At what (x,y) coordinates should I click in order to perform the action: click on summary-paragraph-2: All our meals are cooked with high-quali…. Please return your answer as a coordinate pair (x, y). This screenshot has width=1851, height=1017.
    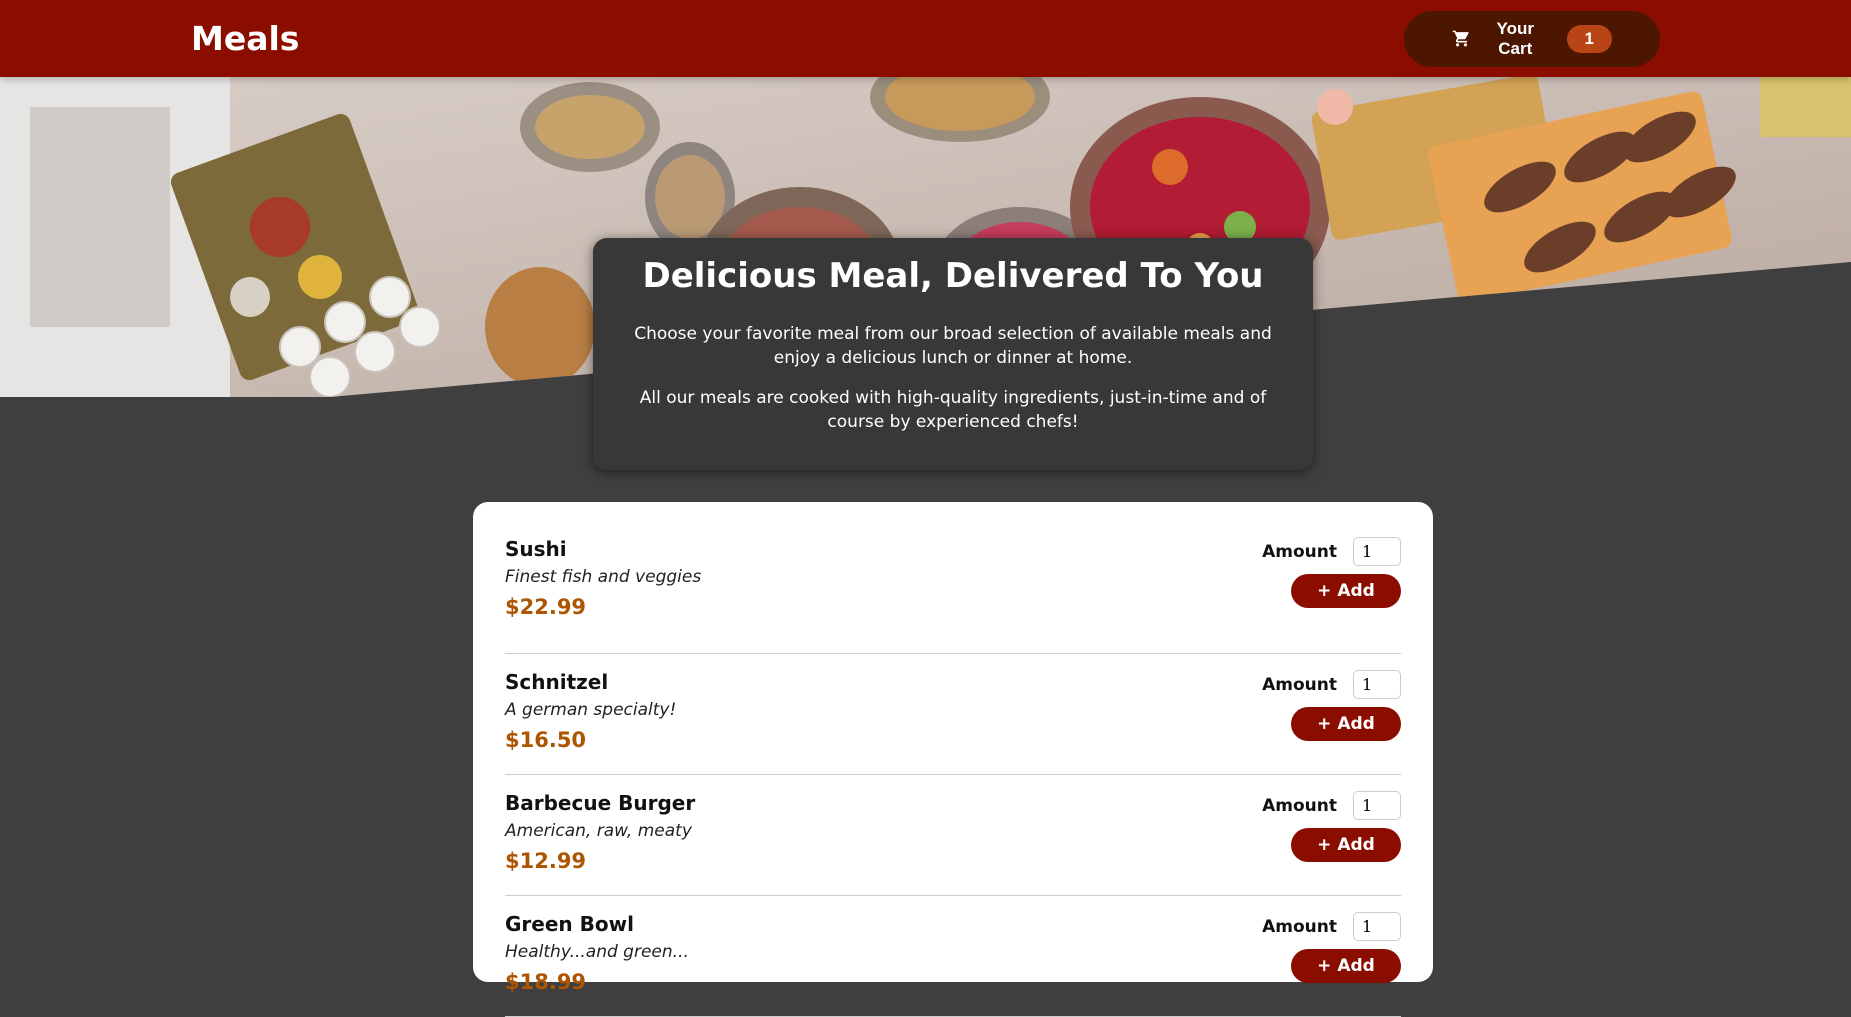
    Looking at the image, I should click on (953, 410).